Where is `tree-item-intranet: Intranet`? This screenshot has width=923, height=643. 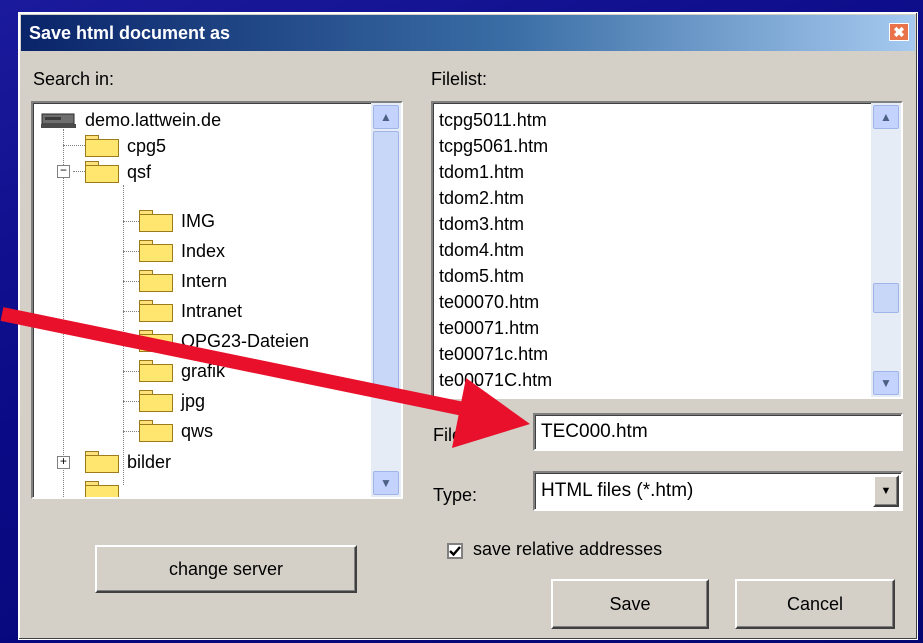
tree-item-intranet: Intranet is located at coordinates (190, 311).